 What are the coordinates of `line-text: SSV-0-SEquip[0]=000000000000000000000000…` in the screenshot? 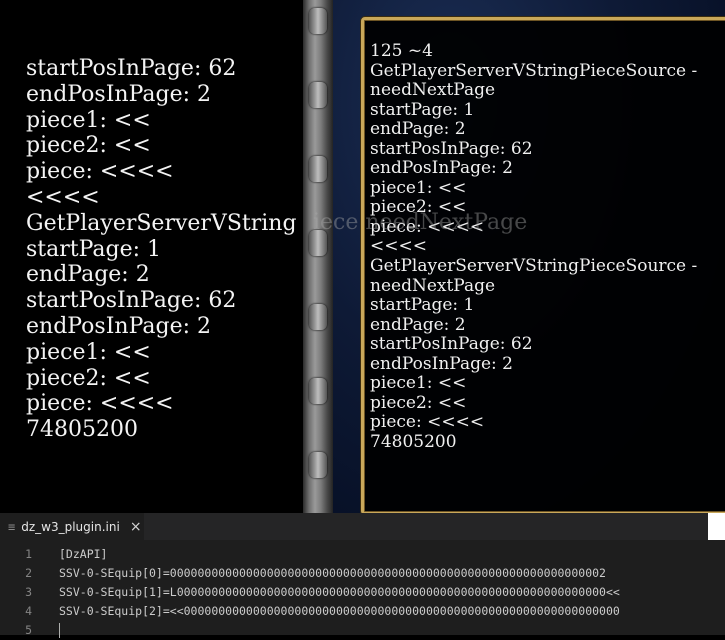 It's located at (332, 573).